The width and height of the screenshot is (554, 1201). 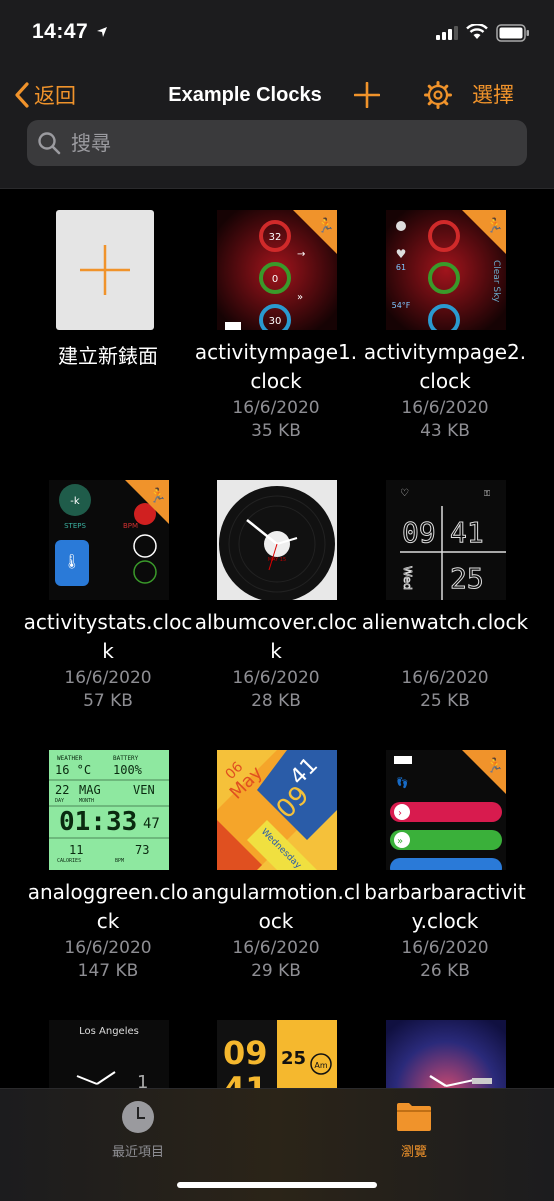 I want to click on svg-text: 73, so click(x=142, y=850).